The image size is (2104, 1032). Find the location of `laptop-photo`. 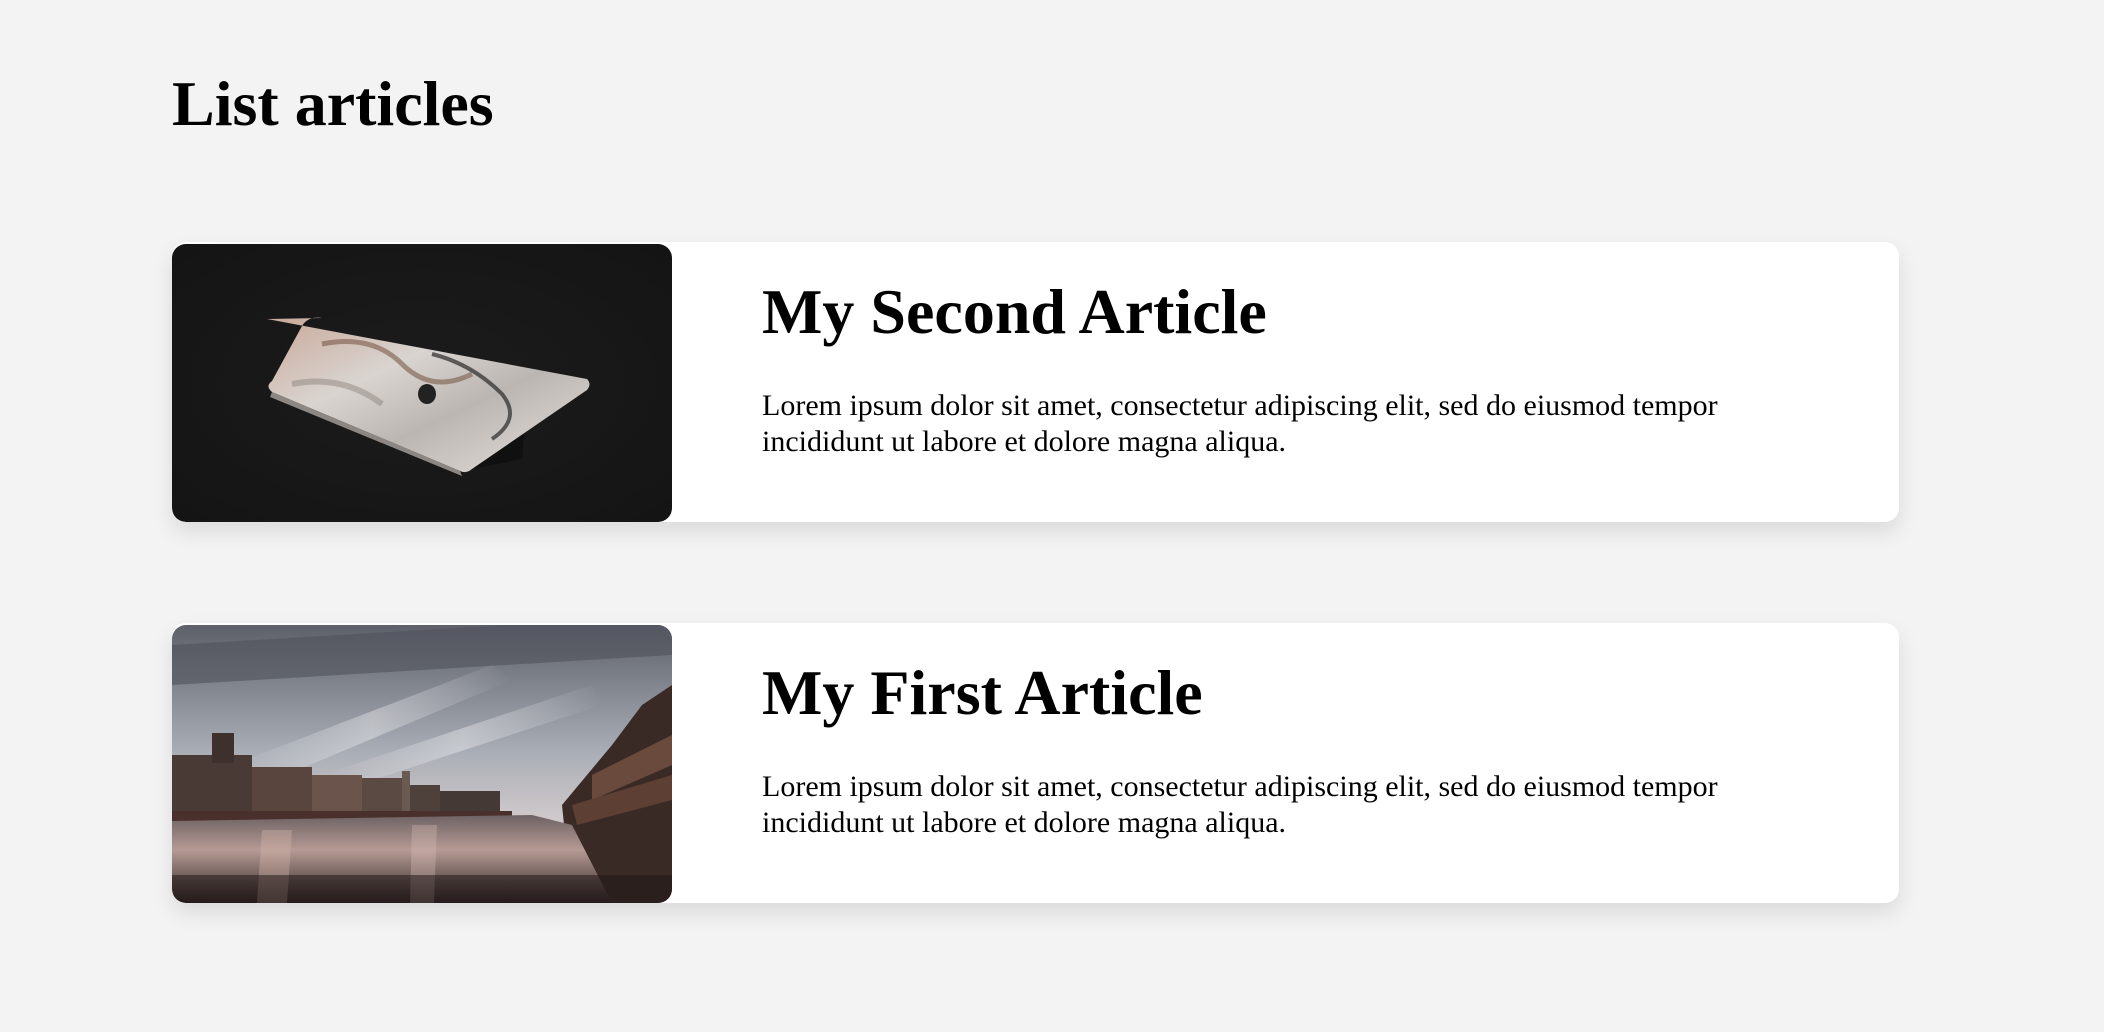

laptop-photo is located at coordinates (422, 383).